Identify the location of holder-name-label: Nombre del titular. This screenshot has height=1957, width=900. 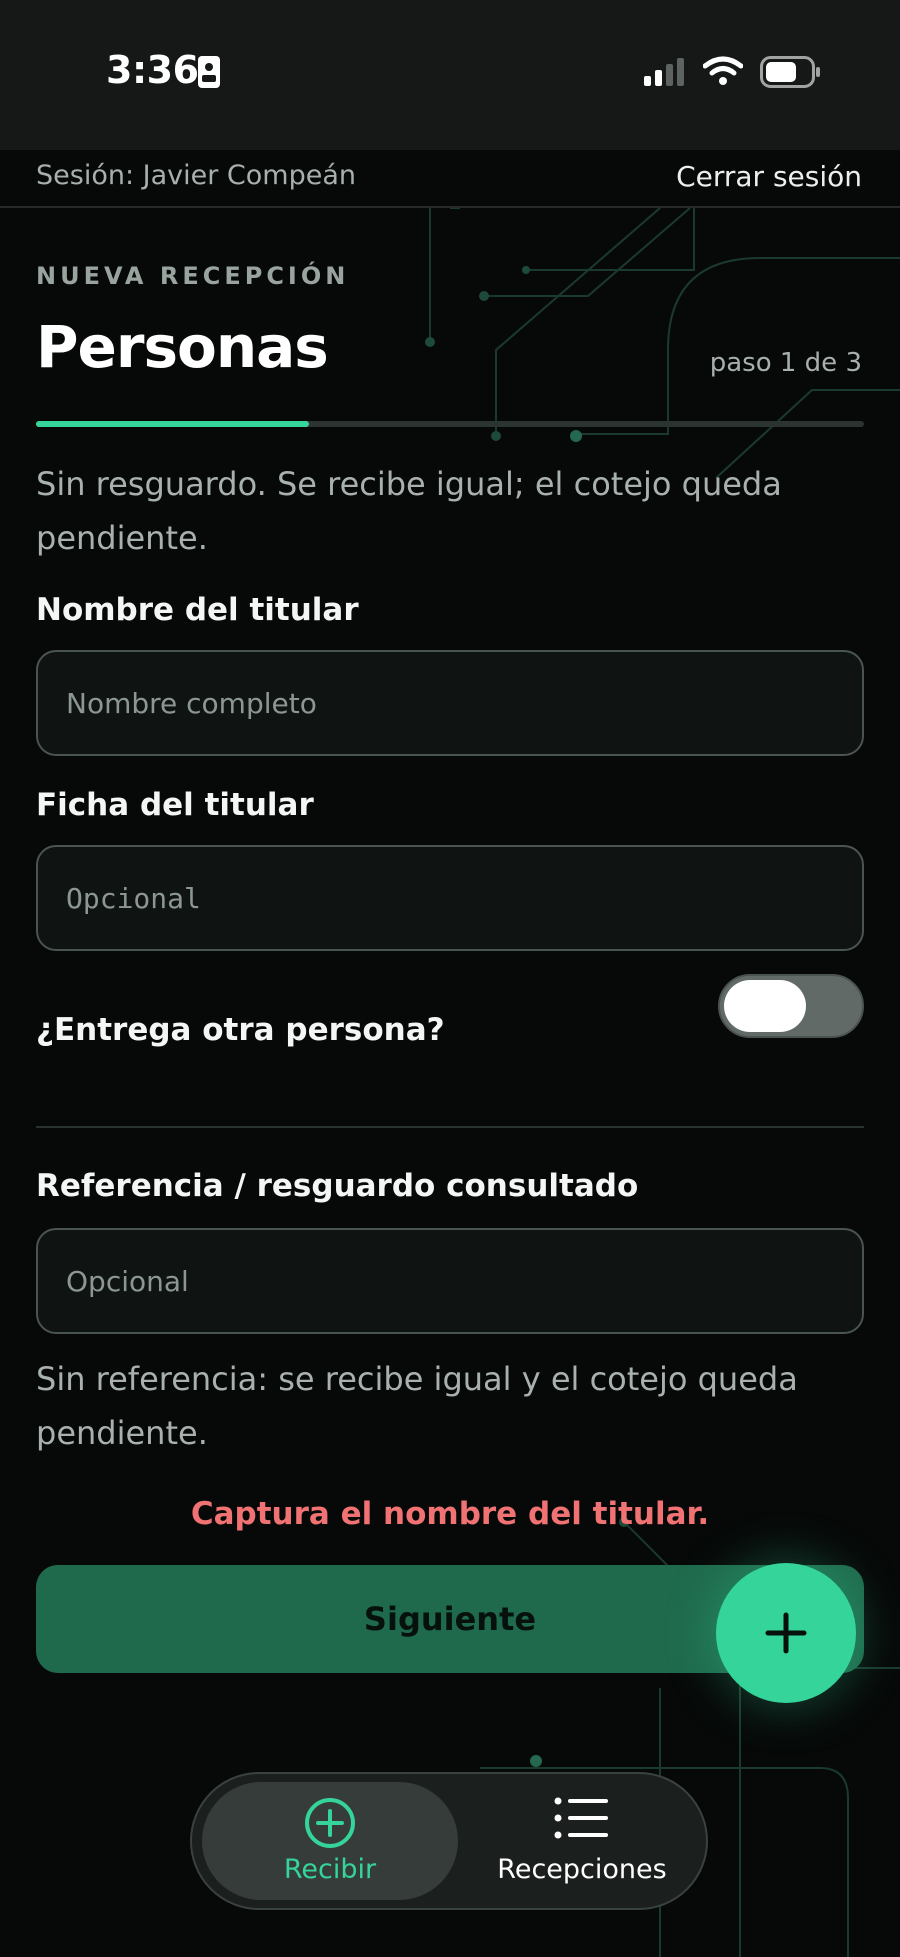
(197, 610).